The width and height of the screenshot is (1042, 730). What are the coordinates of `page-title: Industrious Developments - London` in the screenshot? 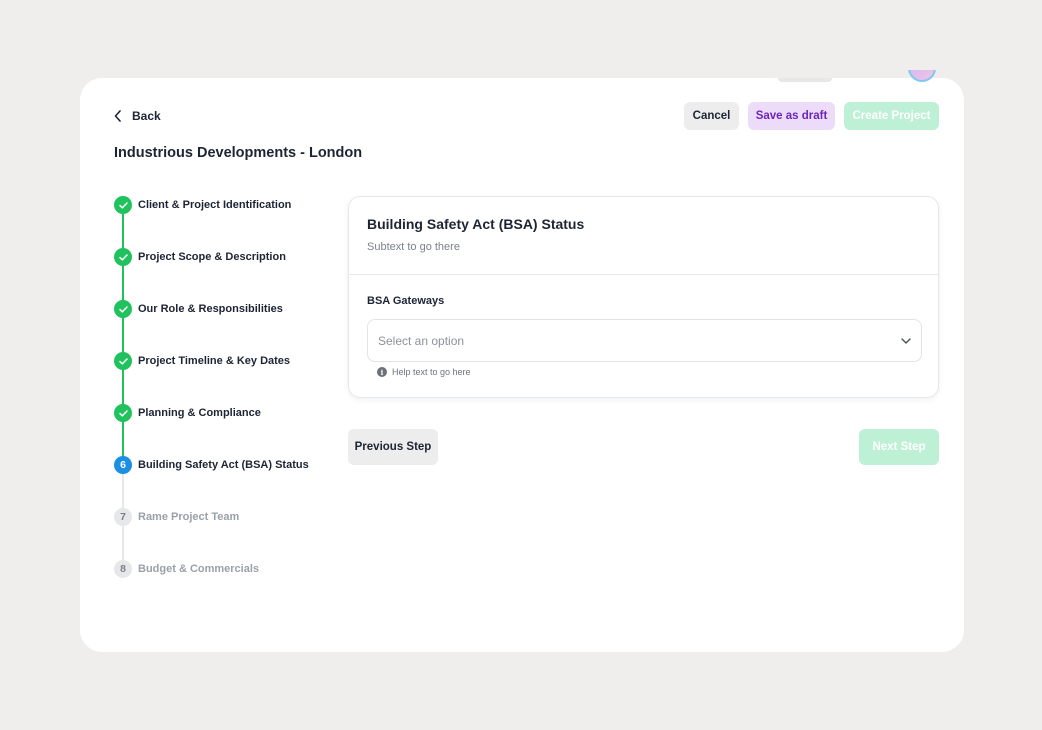 It's located at (238, 153).